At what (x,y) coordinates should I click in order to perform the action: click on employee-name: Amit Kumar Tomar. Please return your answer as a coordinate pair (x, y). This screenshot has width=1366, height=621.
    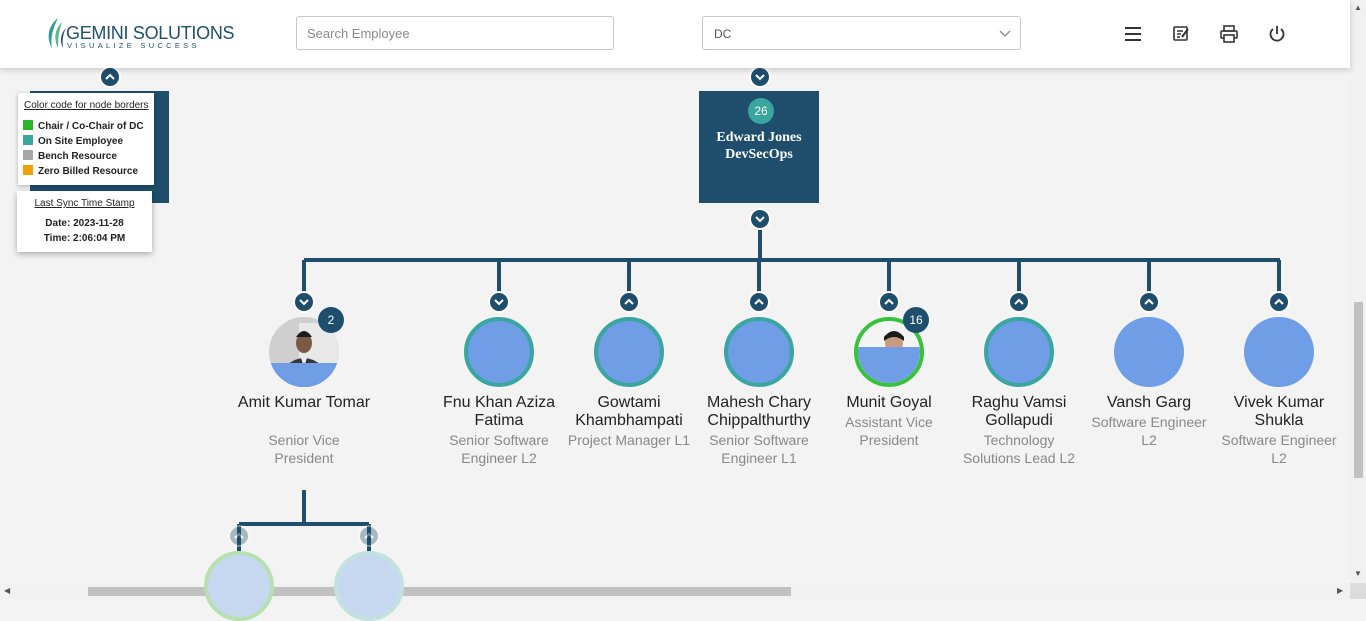
    Looking at the image, I should click on (304, 402).